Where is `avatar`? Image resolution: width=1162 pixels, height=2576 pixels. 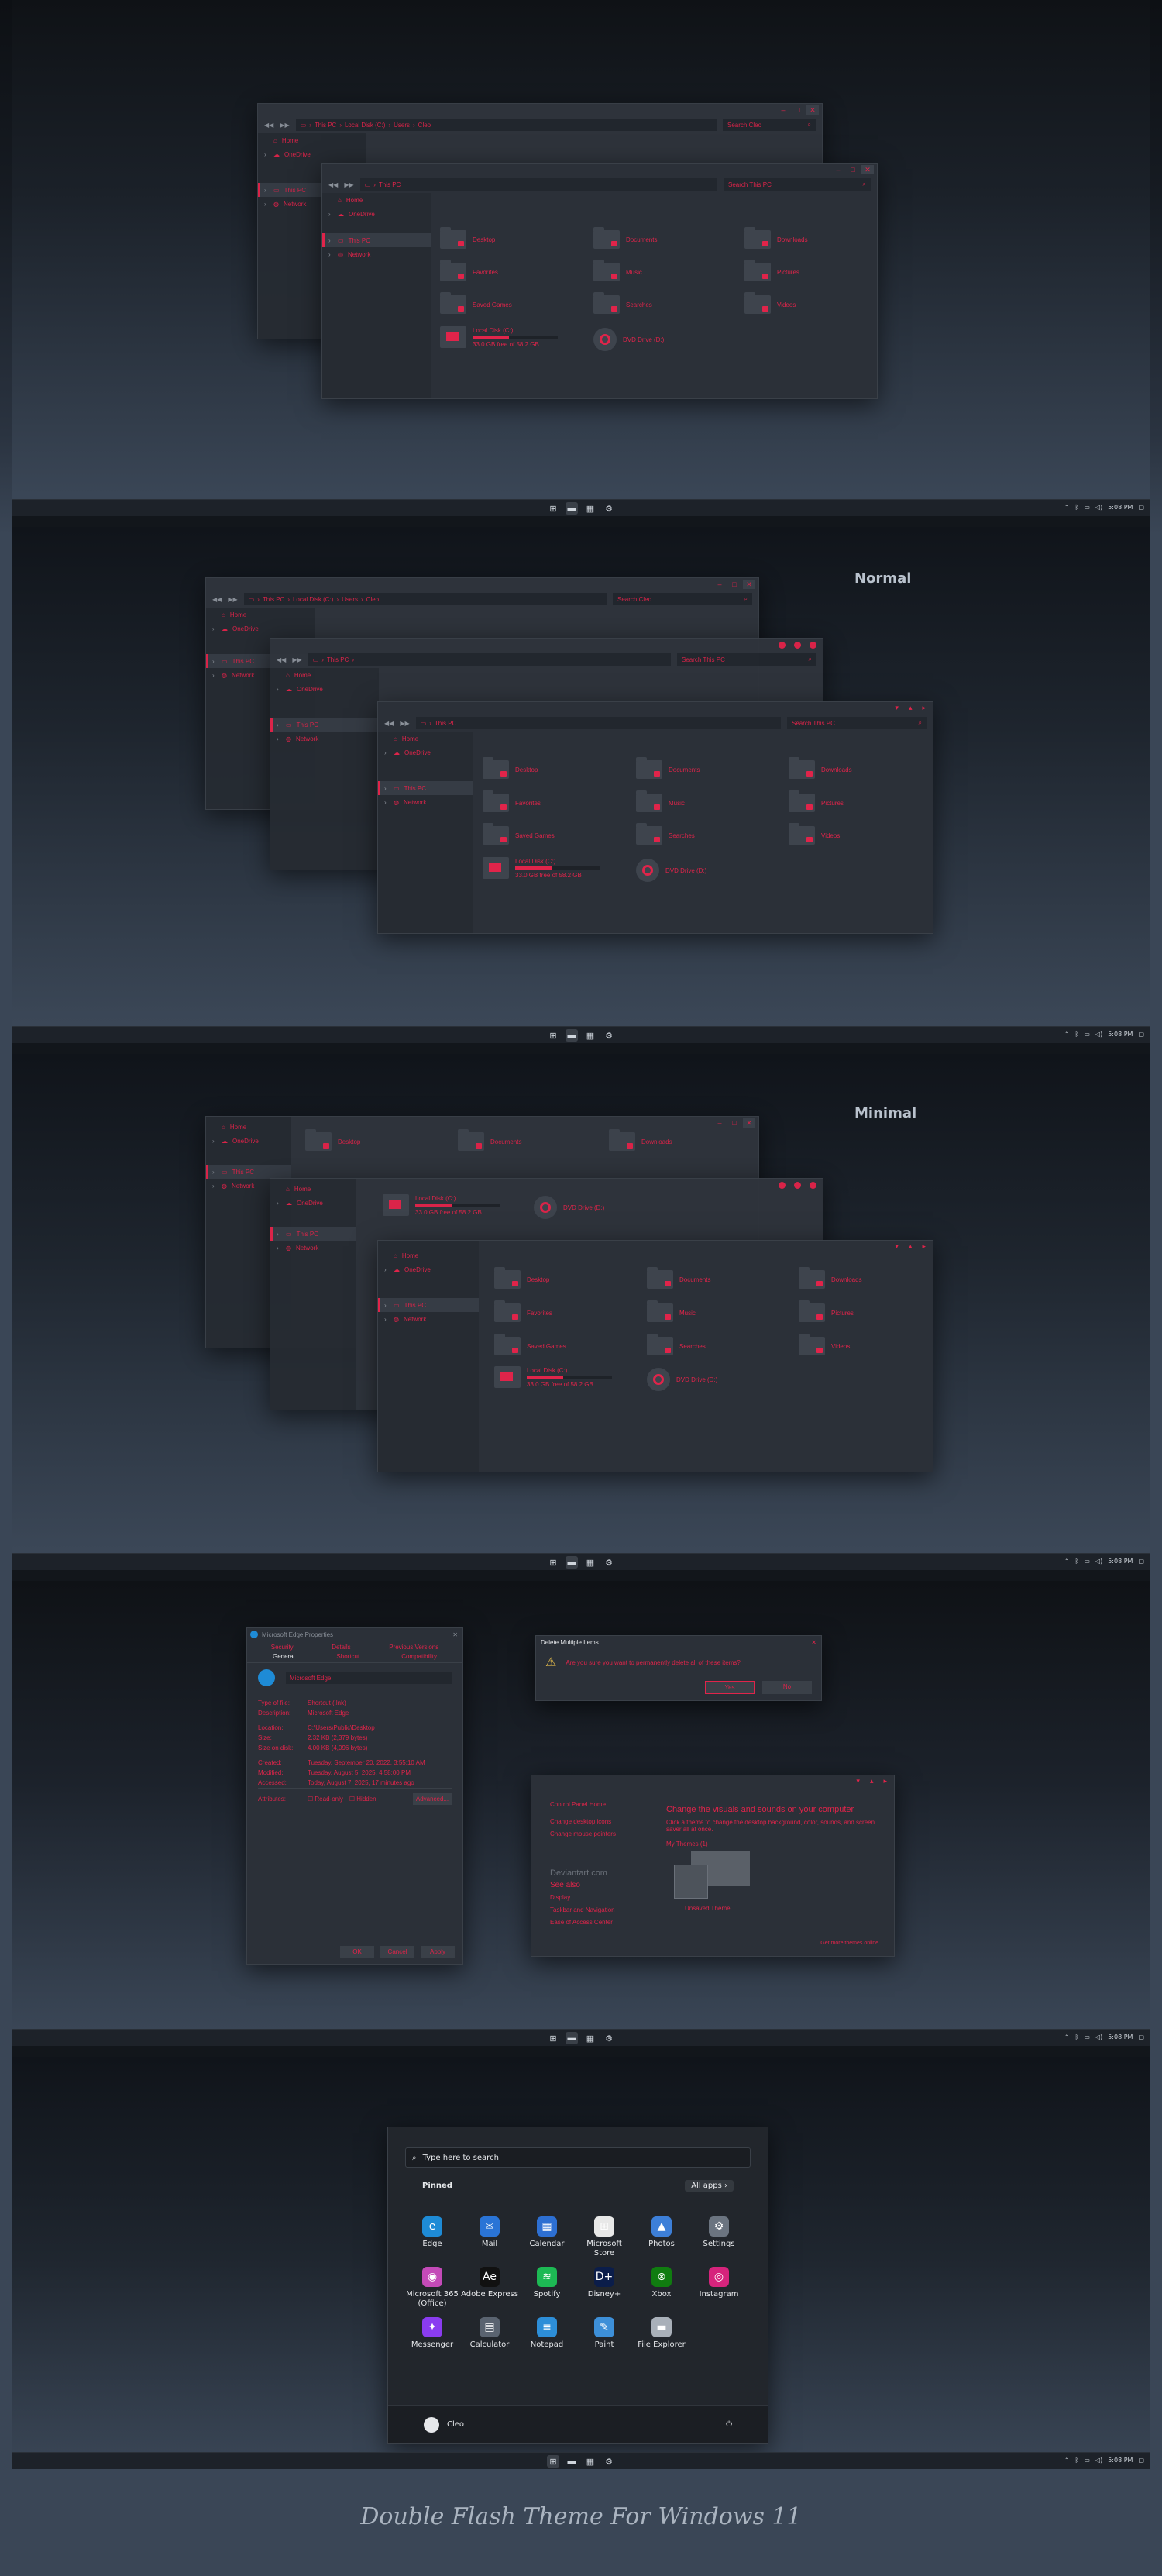 avatar is located at coordinates (431, 2424).